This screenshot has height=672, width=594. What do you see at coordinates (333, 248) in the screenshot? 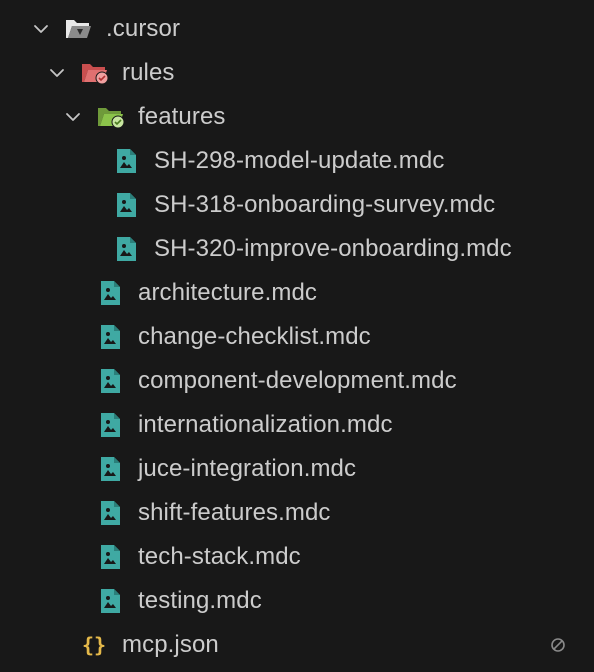
I see `file-label: SH-320-improve-onboarding.mdc` at bounding box center [333, 248].